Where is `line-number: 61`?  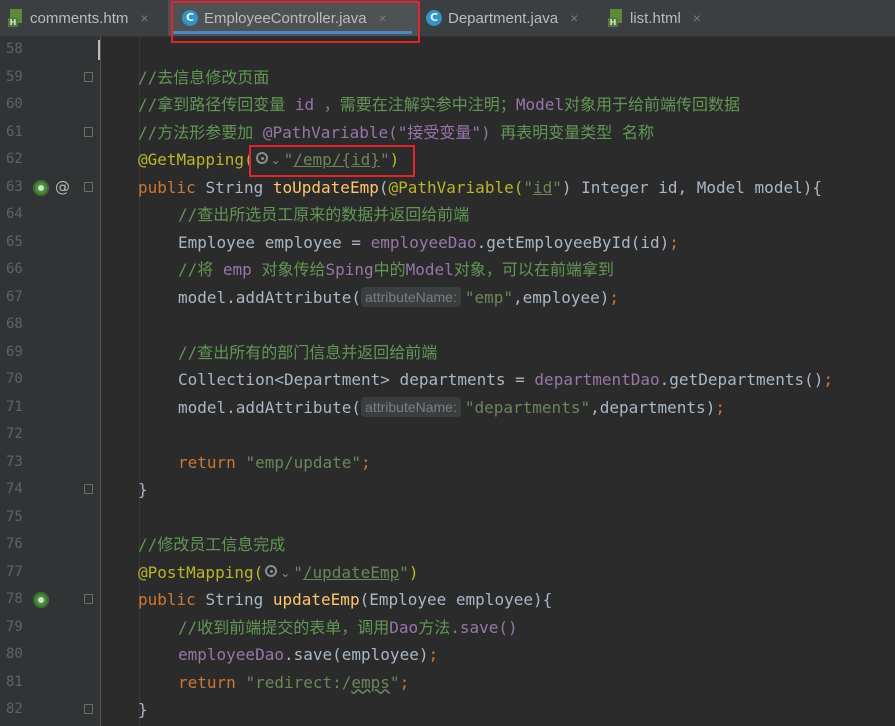 line-number: 61 is located at coordinates (14, 131).